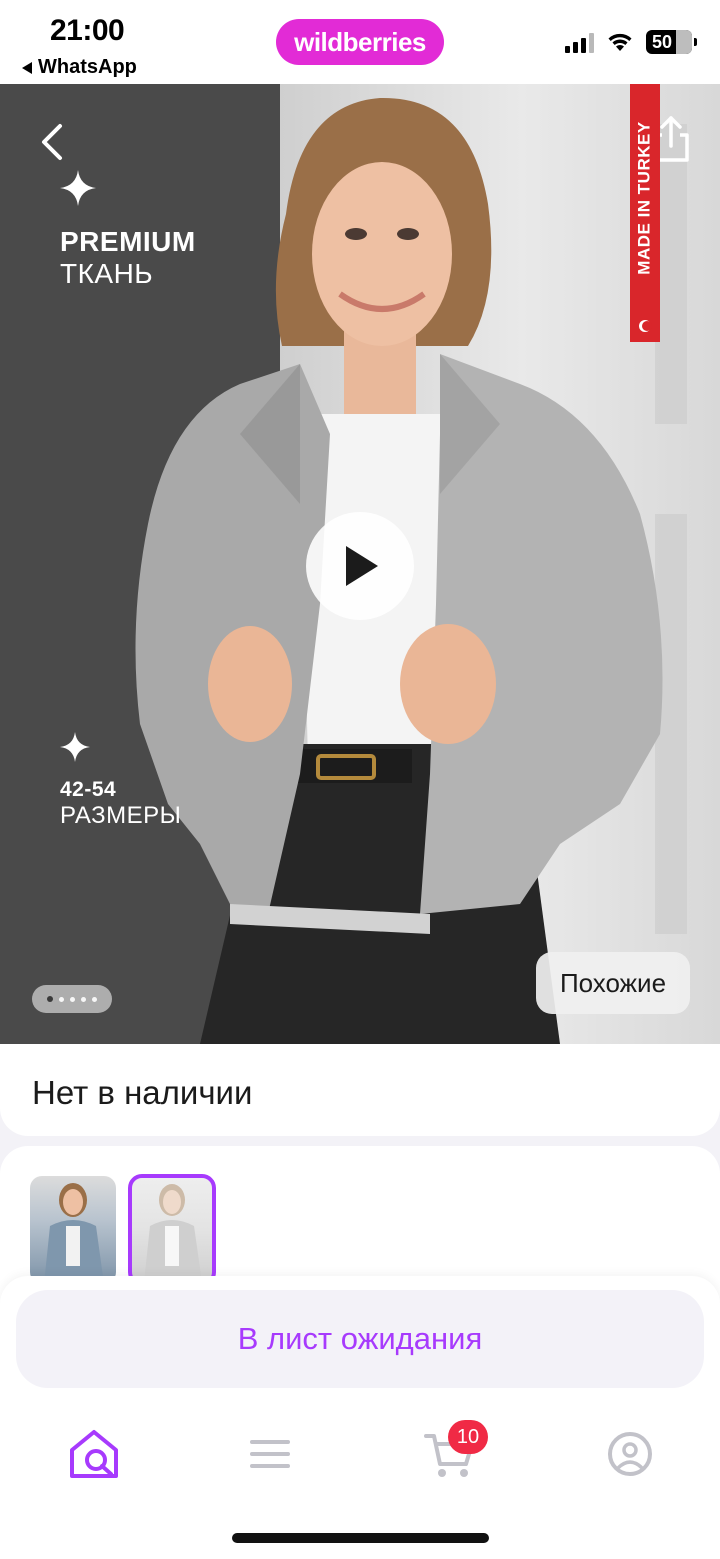 This screenshot has width=720, height=1559. I want to click on battery-icon: 50, so click(671, 42).